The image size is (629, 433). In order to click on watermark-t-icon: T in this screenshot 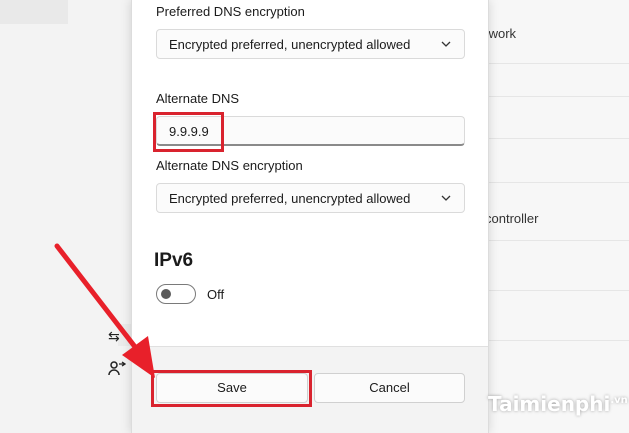, I will do `click(494, 404)`.